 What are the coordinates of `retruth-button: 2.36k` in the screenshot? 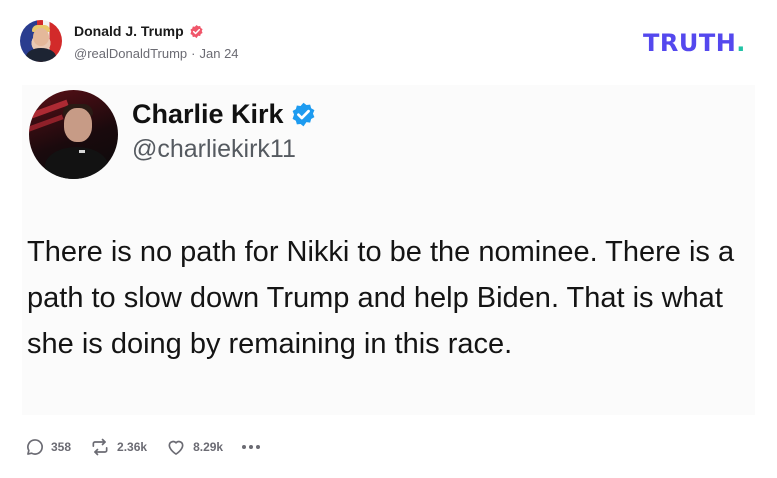 It's located at (118, 447).